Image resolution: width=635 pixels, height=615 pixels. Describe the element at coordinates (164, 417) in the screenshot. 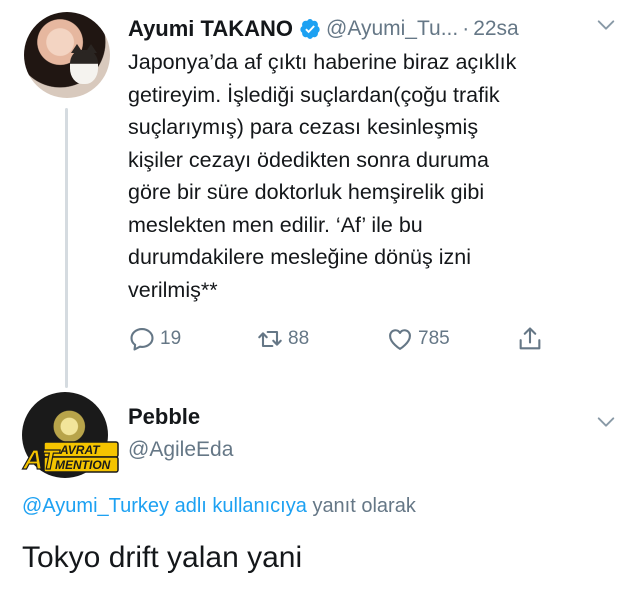

I see `reply-author-name: Pebble` at that location.